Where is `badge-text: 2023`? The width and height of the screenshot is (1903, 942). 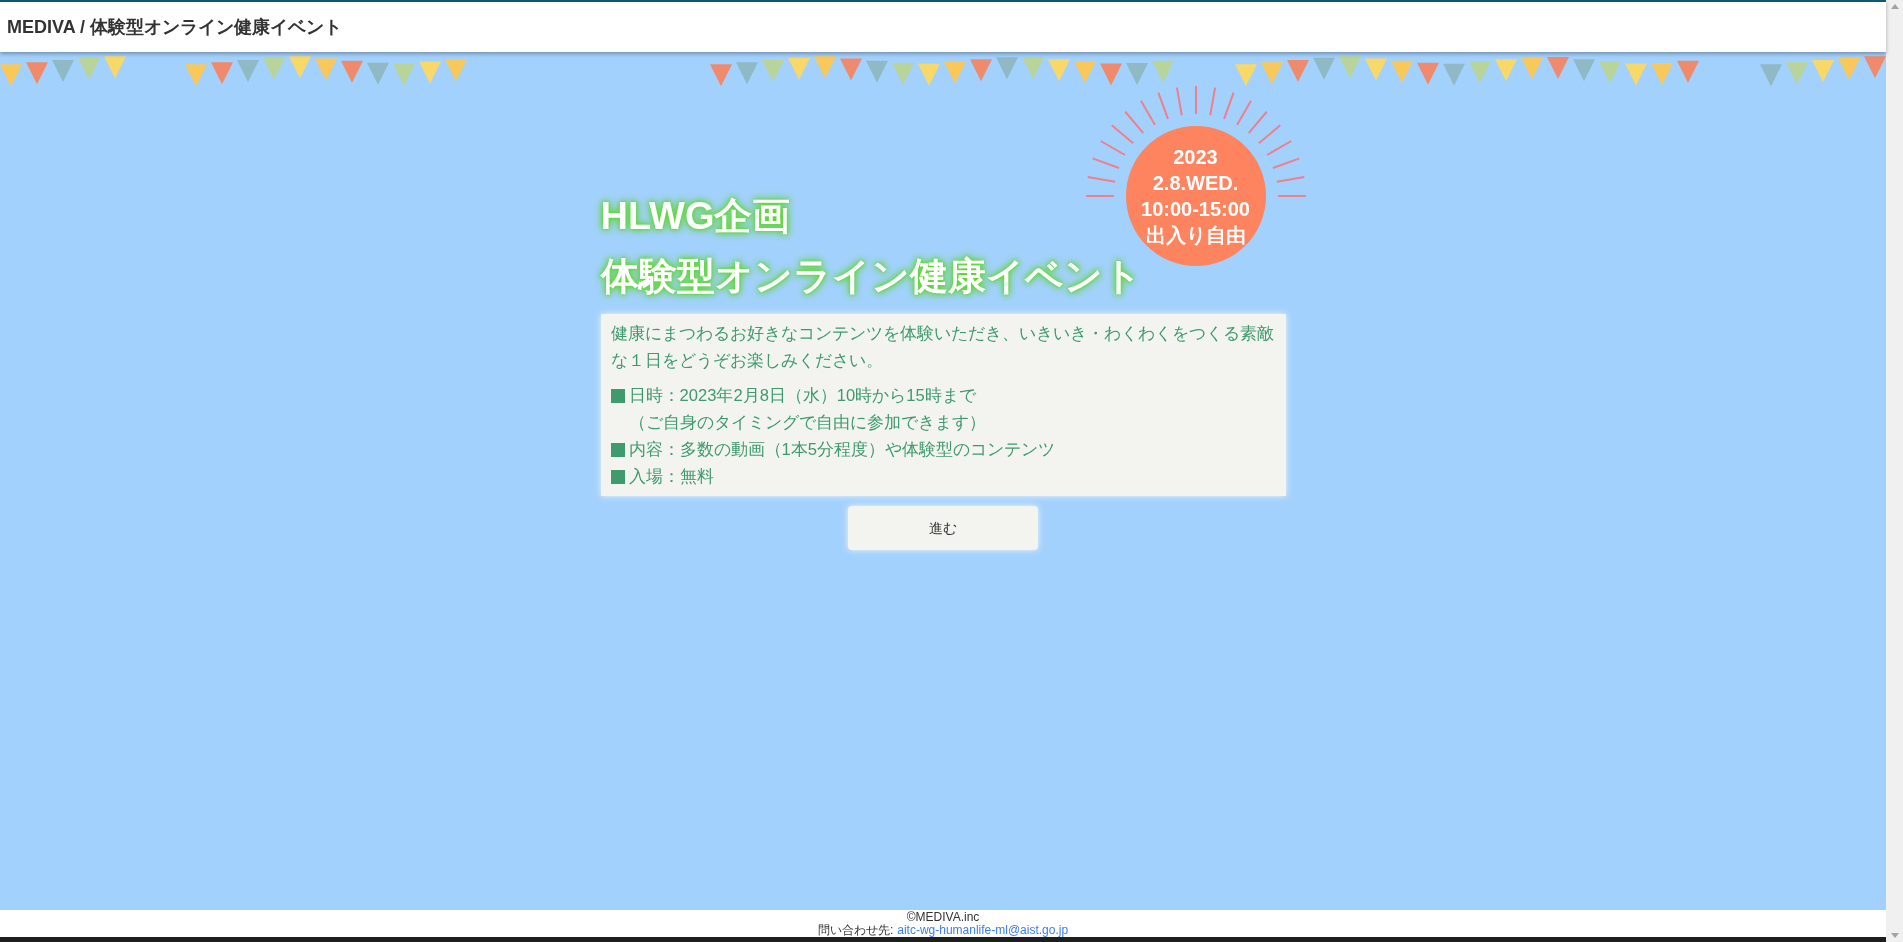
badge-text: 2023 is located at coordinates (1195, 157).